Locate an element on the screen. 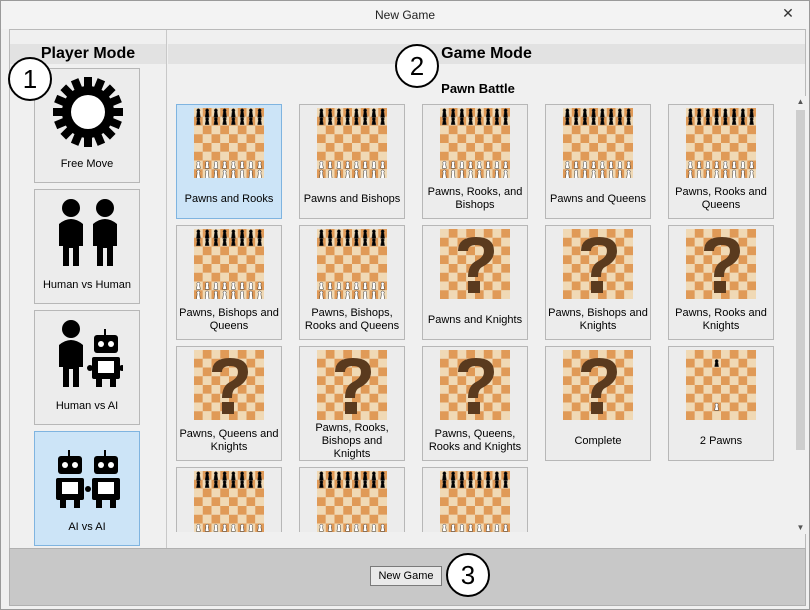 The width and height of the screenshot is (810, 610). game-mode-tile: Pawns, Rooks, and Bishops is located at coordinates (475, 161).